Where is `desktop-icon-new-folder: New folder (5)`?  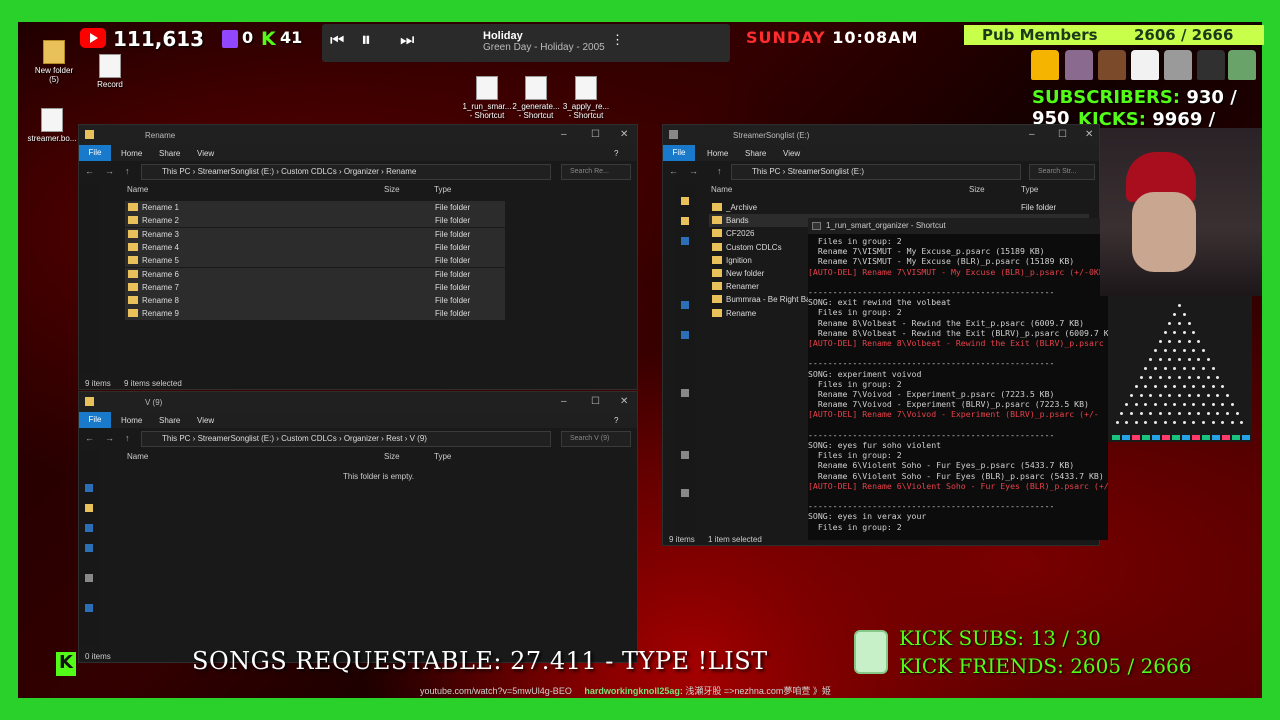 desktop-icon-new-folder: New folder (5) is located at coordinates (54, 62).